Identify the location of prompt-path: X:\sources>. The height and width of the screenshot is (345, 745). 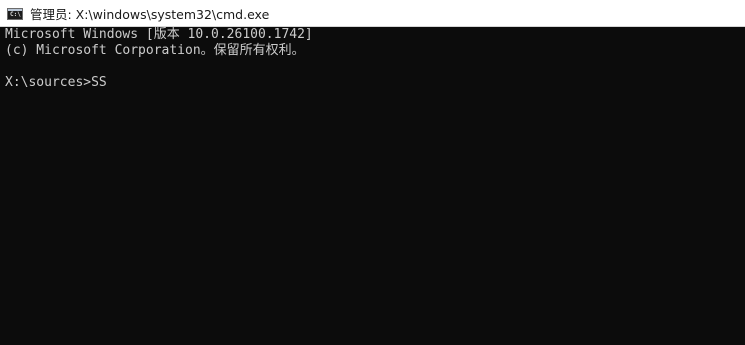
(48, 82).